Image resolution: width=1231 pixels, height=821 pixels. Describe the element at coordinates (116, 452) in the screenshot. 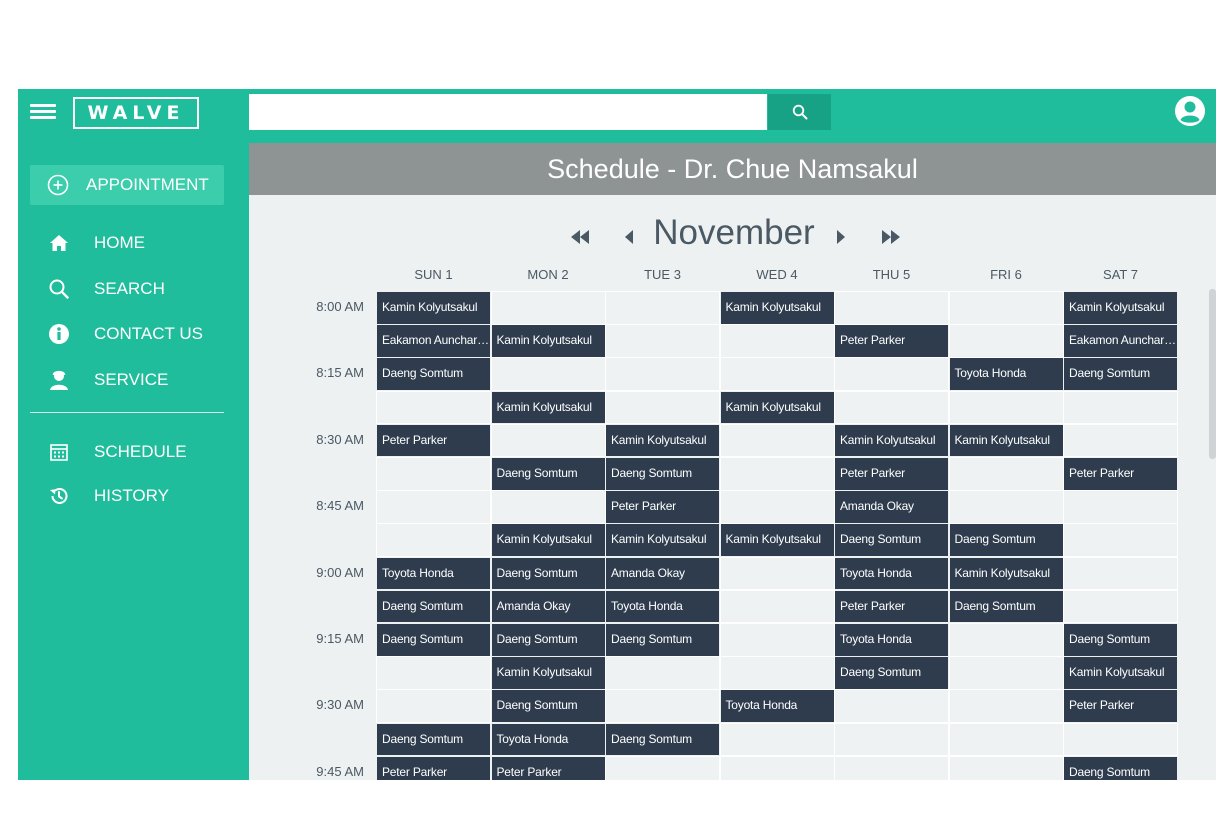

I see `sidebar-item-schedule: SCHEDULE` at that location.